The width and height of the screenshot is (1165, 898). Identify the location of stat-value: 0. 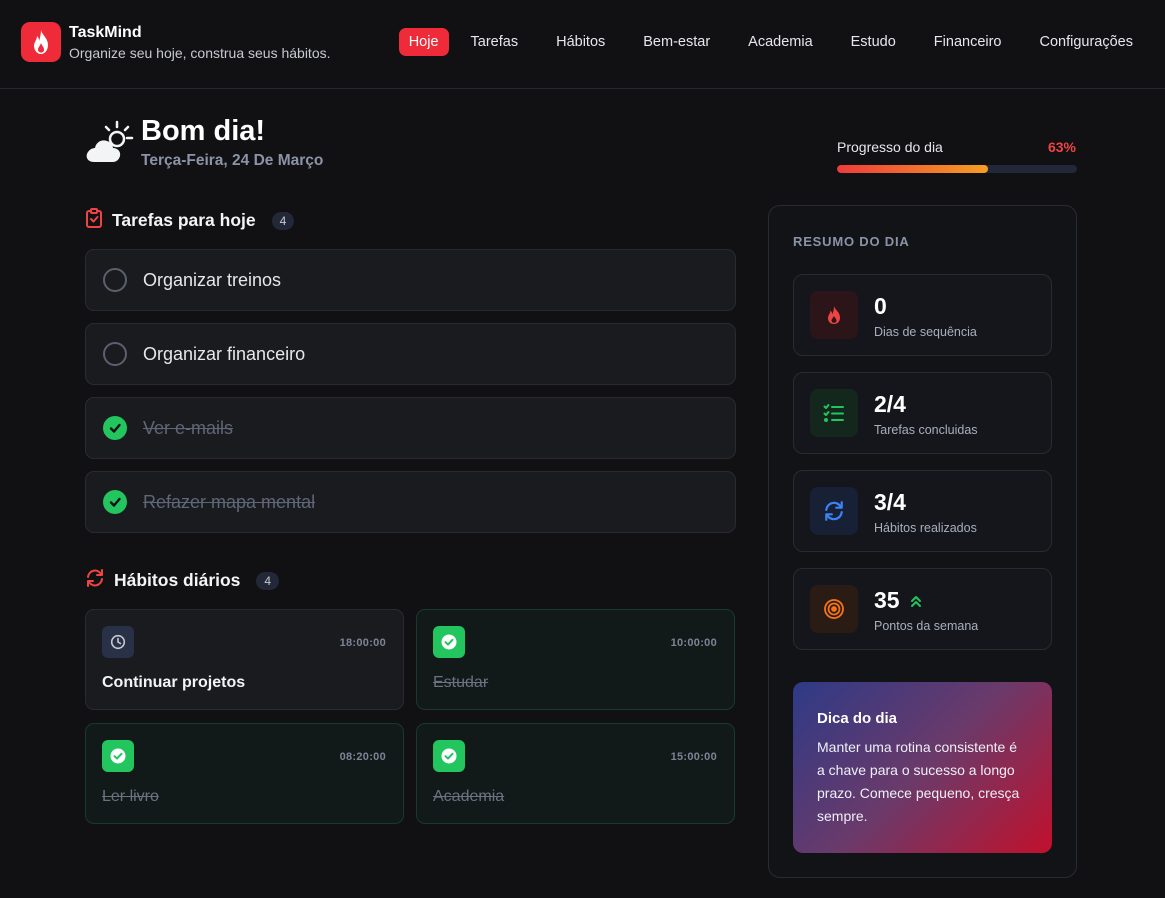
(880, 306).